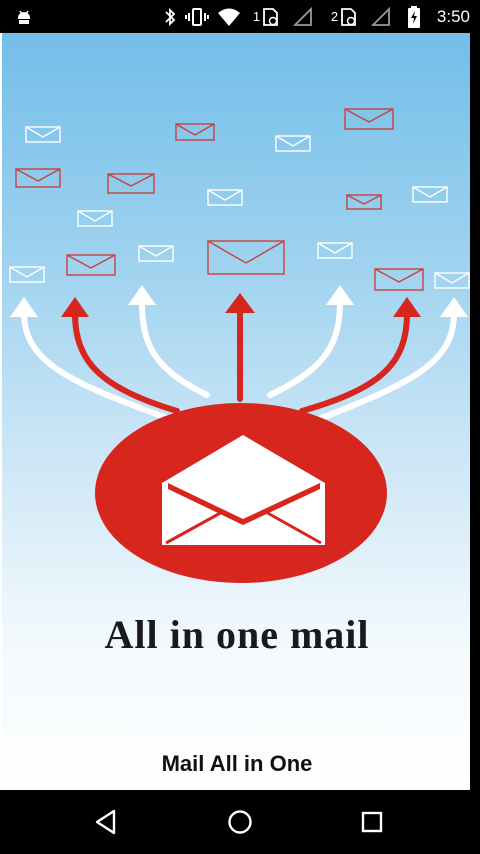 The height and width of the screenshot is (854, 480). Describe the element at coordinates (266, 16) in the screenshot. I see `sim-1-icon: 1` at that location.